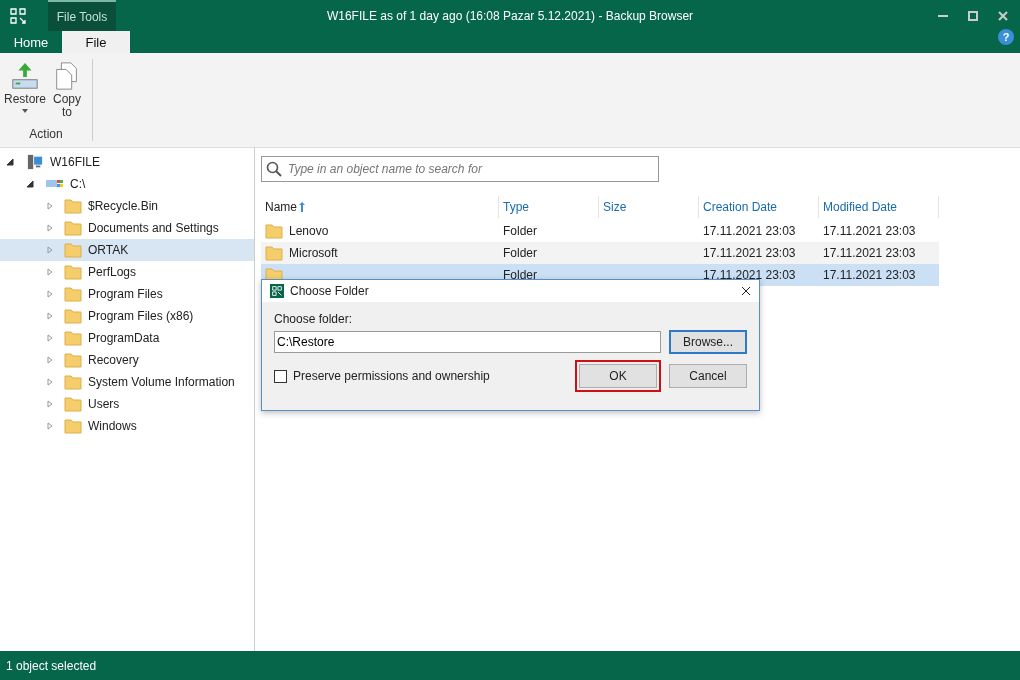  I want to click on tree-item: $Recycle.Bin, so click(123, 206).